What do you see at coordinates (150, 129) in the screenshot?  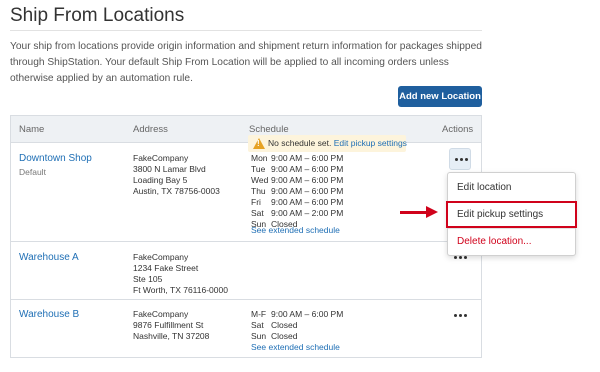 I see `header-address: Address` at bounding box center [150, 129].